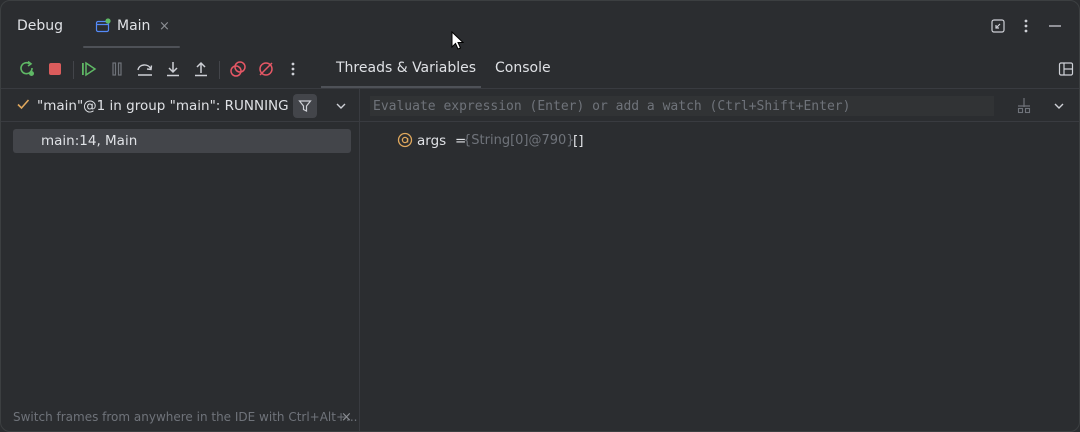 Image resolution: width=1080 pixels, height=432 pixels. Describe the element at coordinates (519, 140) in the screenshot. I see `variable-type: {String[0]@790}` at that location.